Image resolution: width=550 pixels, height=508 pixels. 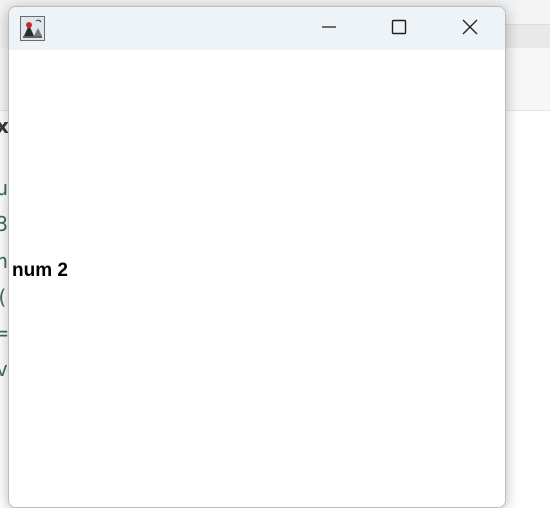 What do you see at coordinates (4, 261) in the screenshot?
I see `background-code-fragment: n` at bounding box center [4, 261].